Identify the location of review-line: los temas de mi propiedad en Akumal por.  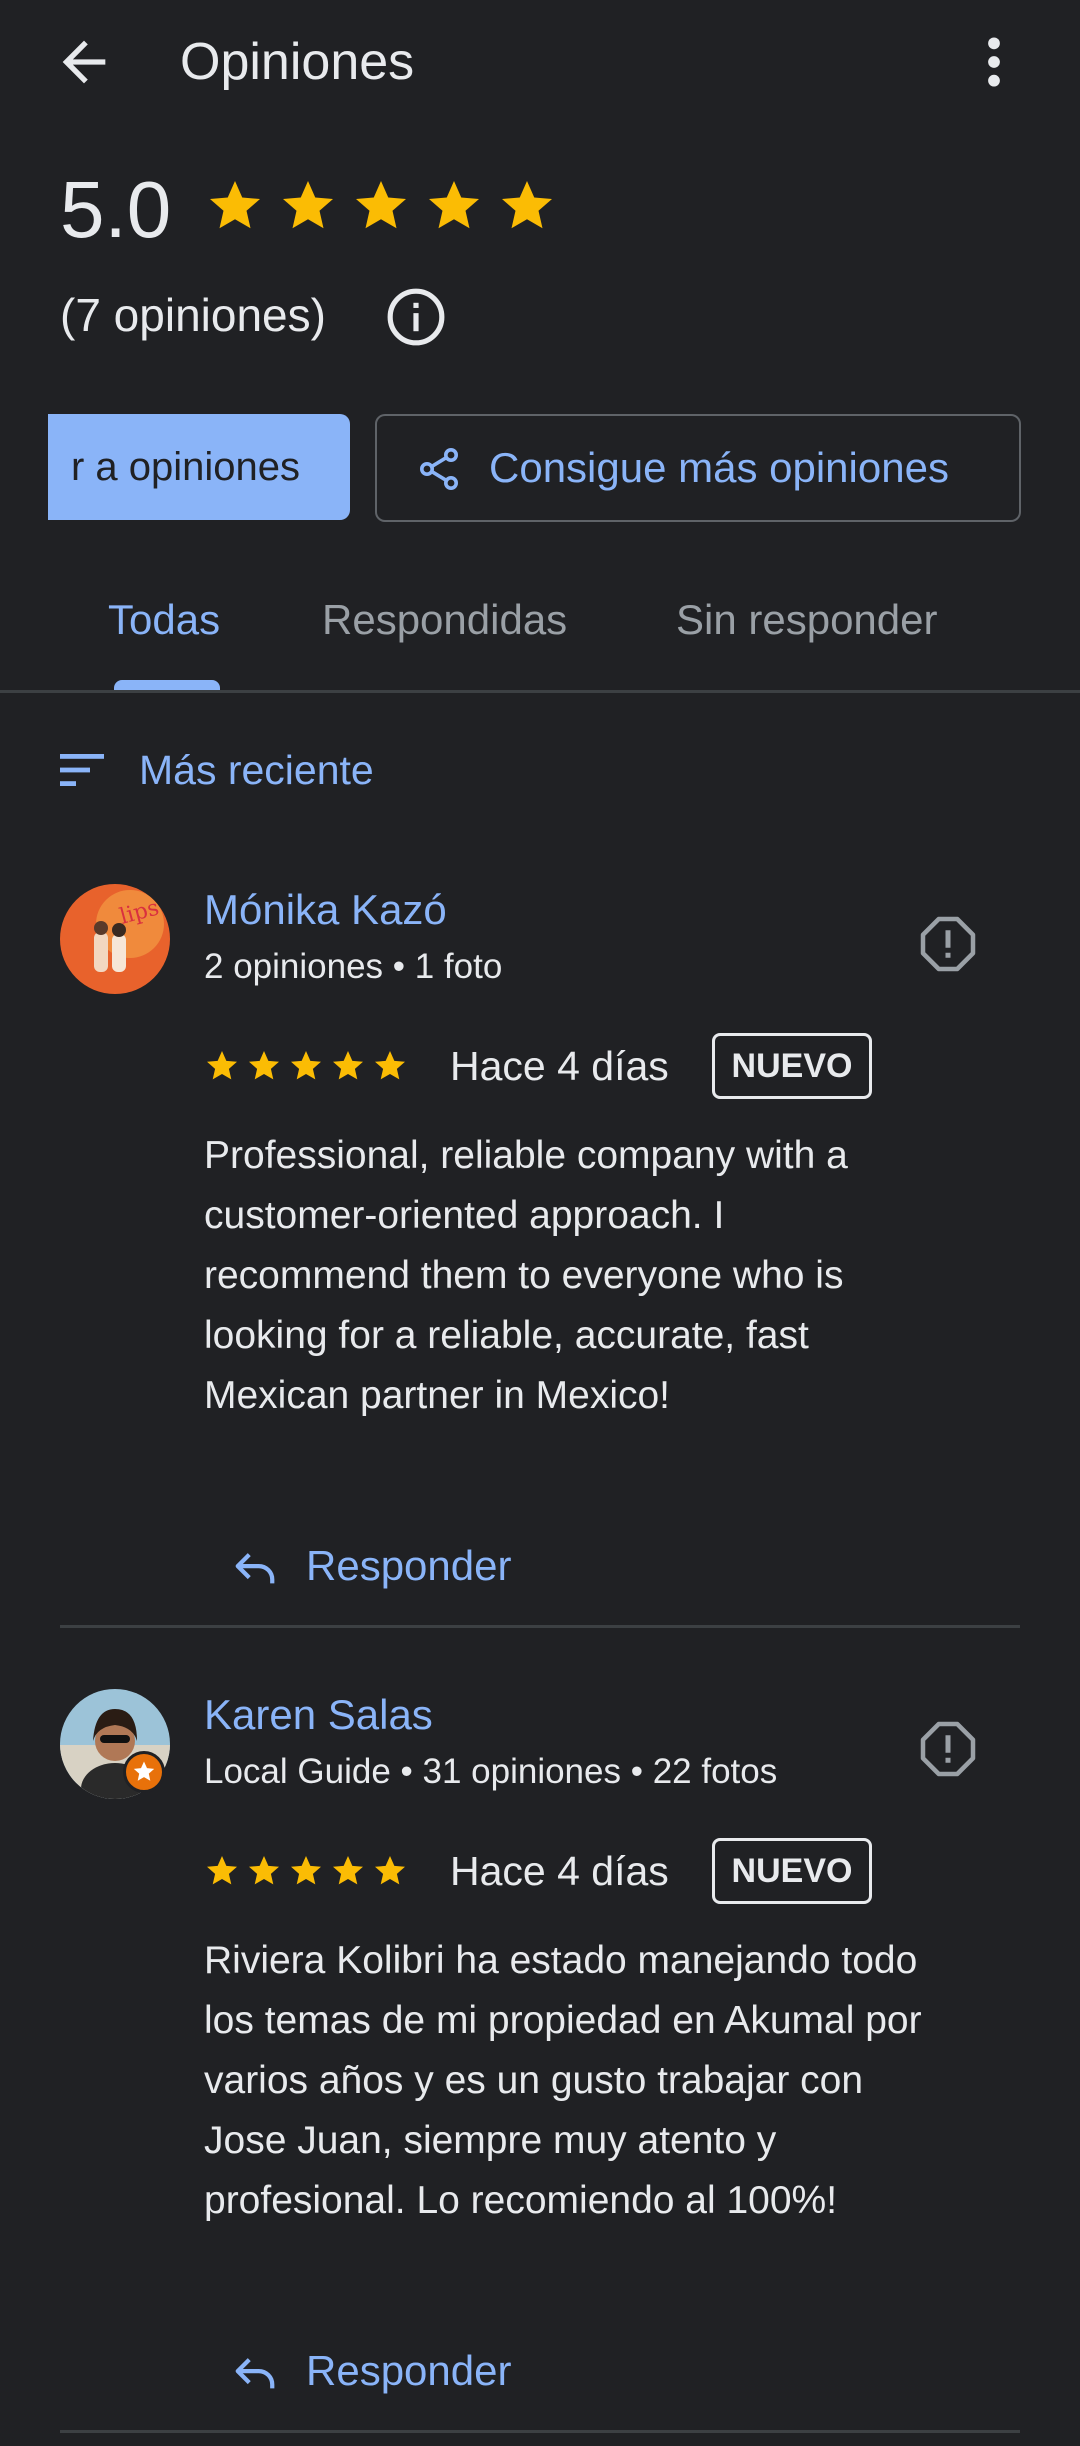
(563, 2020).